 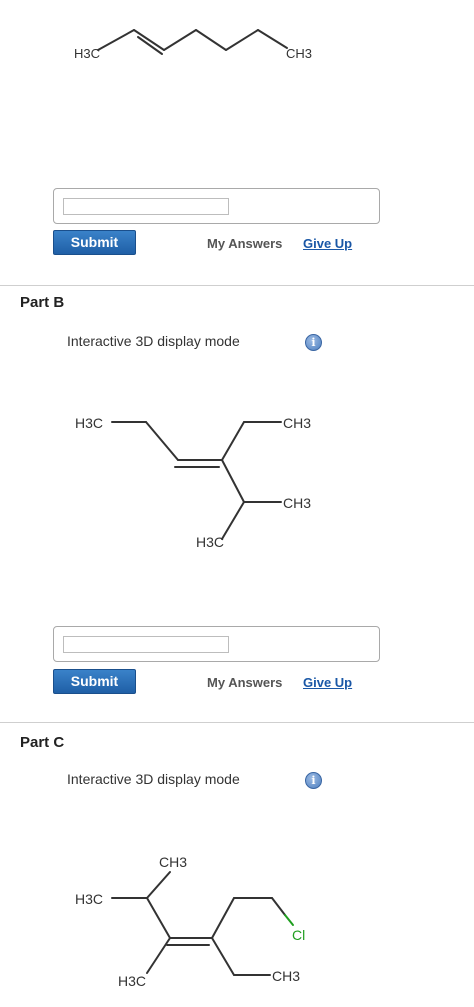 What do you see at coordinates (193, 482) in the screenshot?
I see `part-b-molecule-structure: H3C CH3 CH3 H3C` at bounding box center [193, 482].